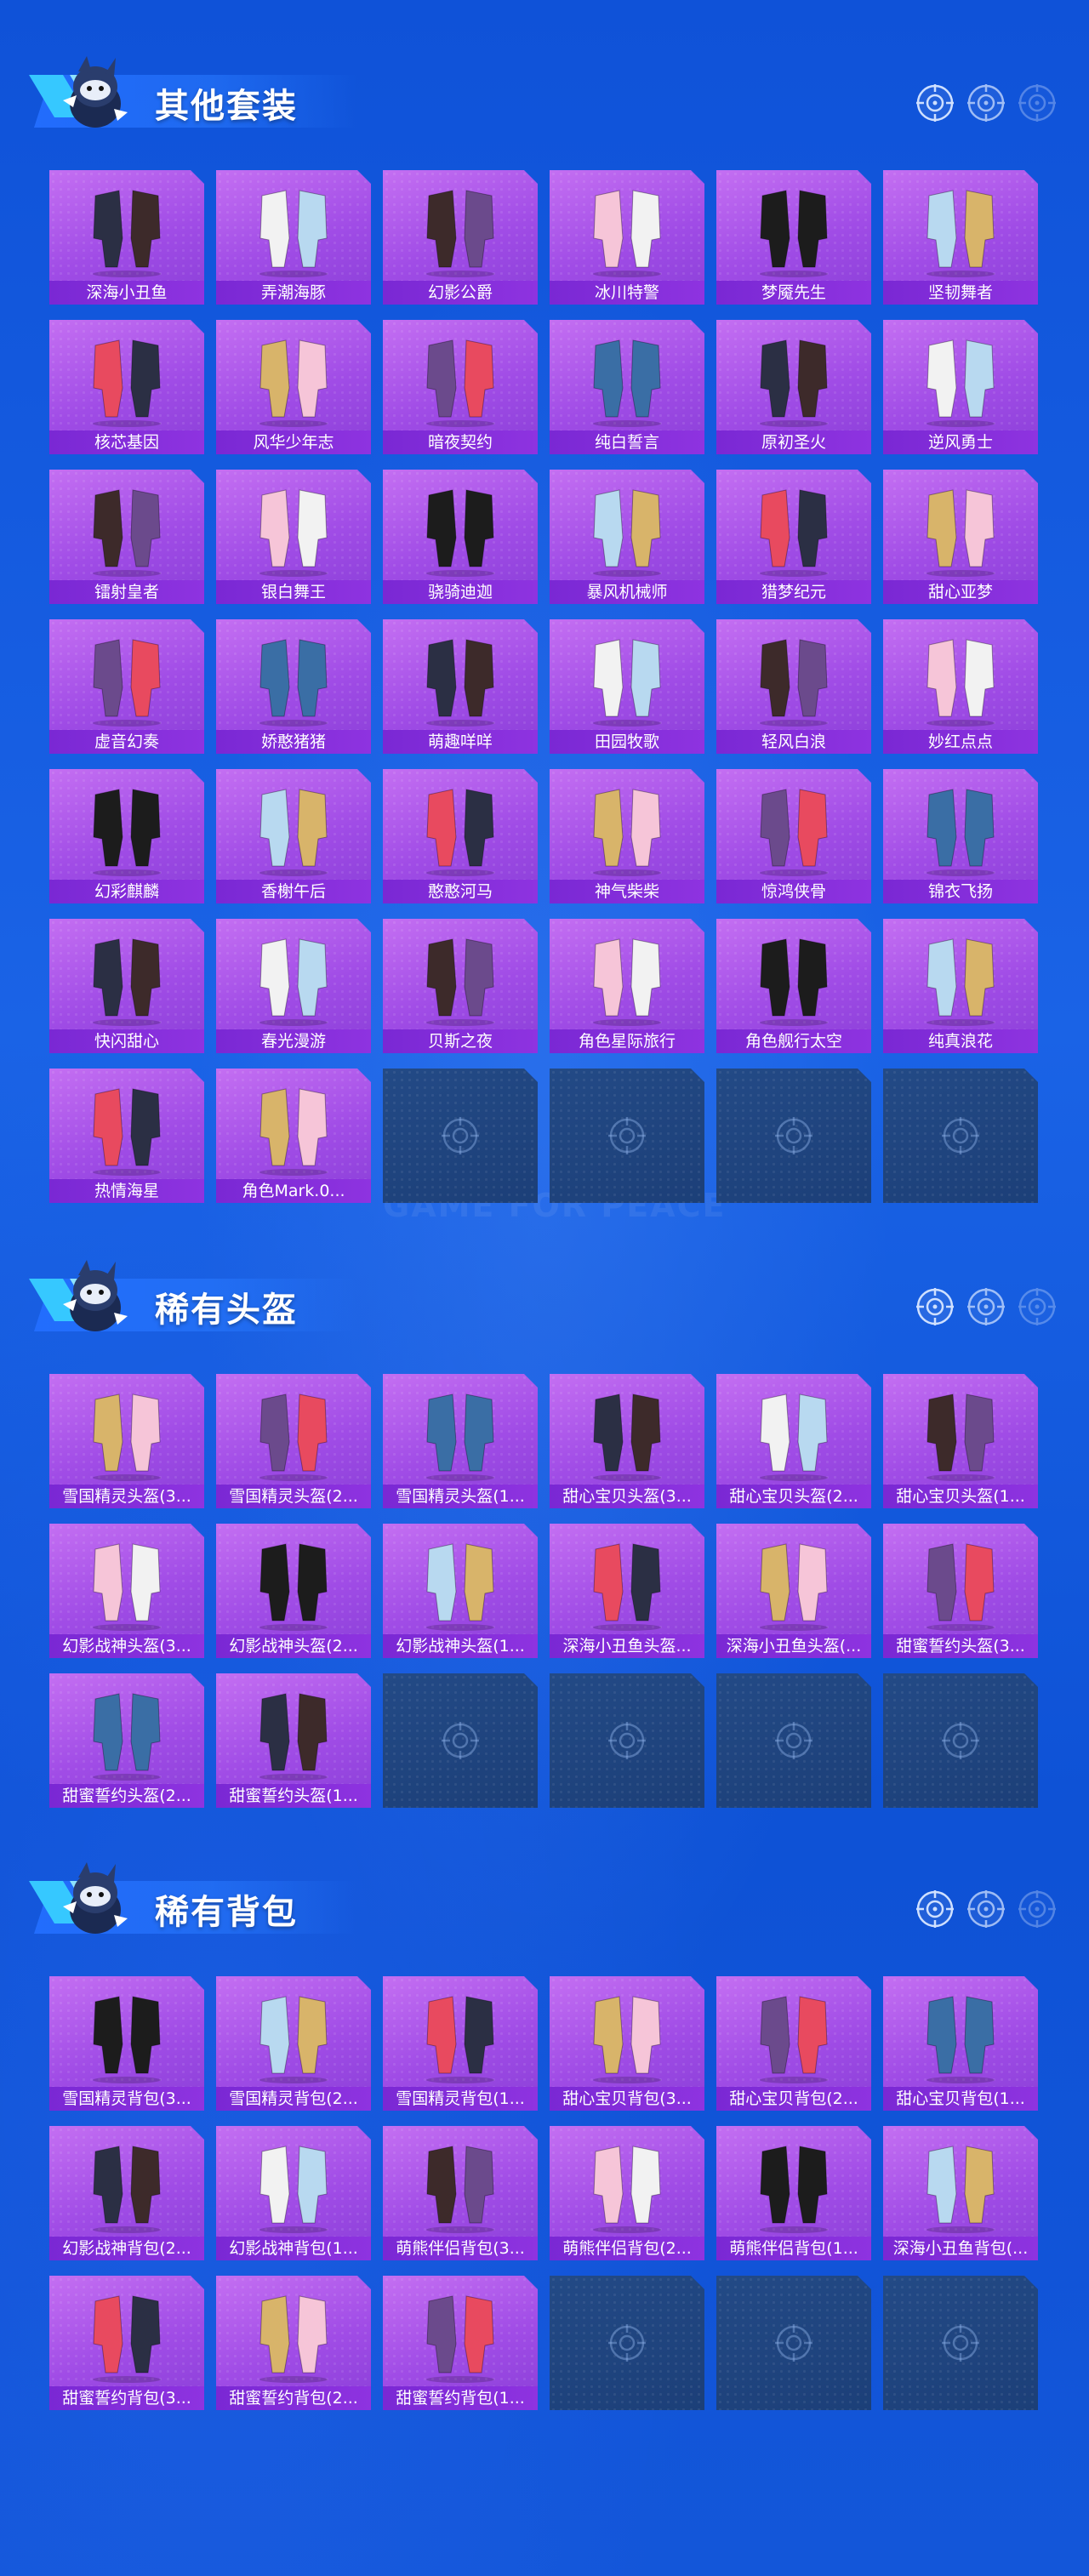 The width and height of the screenshot is (1089, 2576). What do you see at coordinates (627, 986) in the screenshot?
I see `item-card: 角色星际旅行` at bounding box center [627, 986].